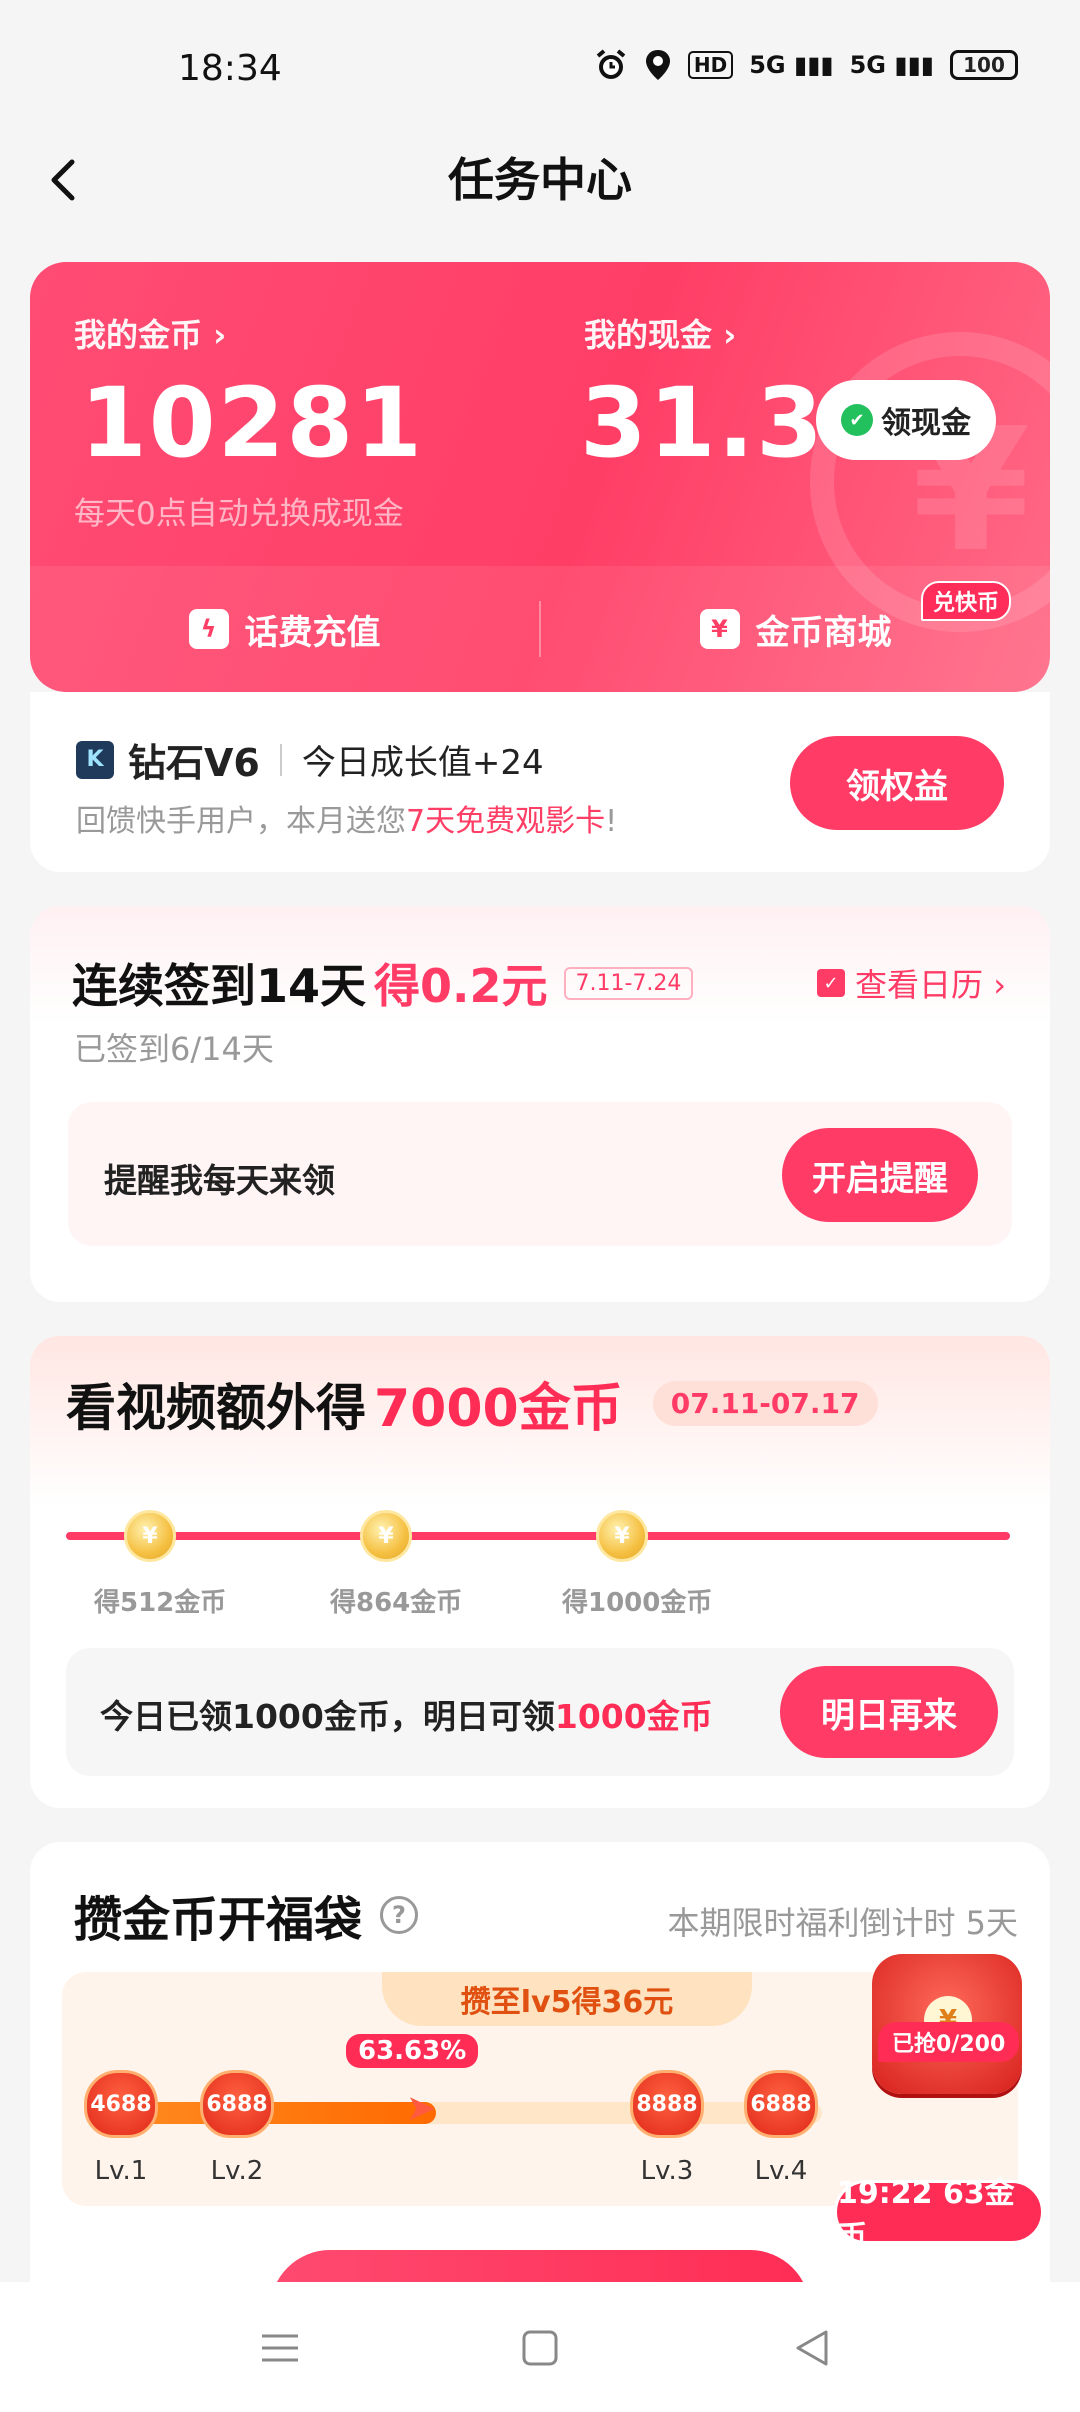  Describe the element at coordinates (660, 333) in the screenshot. I see `cash-label-link: 我的现金 ›` at that location.